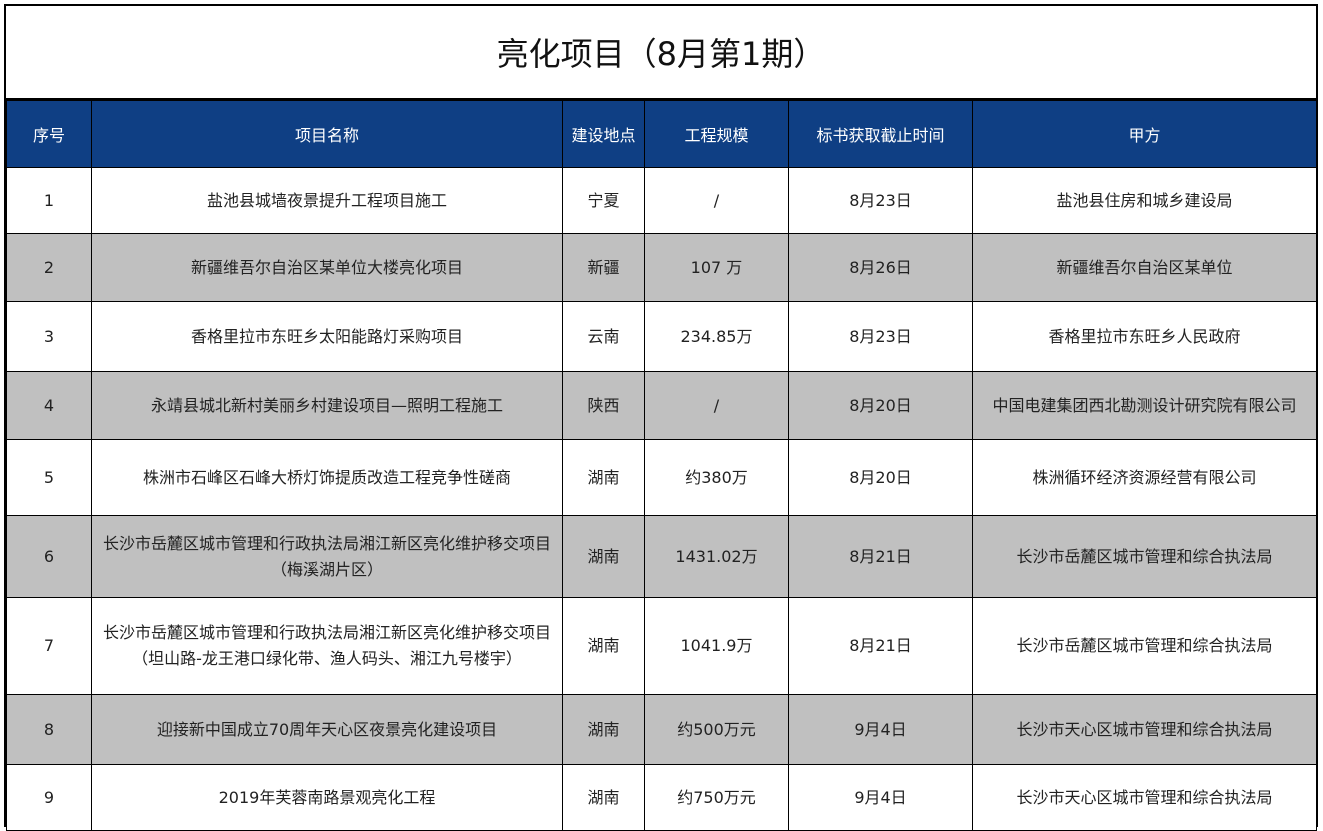 This screenshot has height=831, width=1323. I want to click on cell-scale: 234.85万, so click(716, 336).